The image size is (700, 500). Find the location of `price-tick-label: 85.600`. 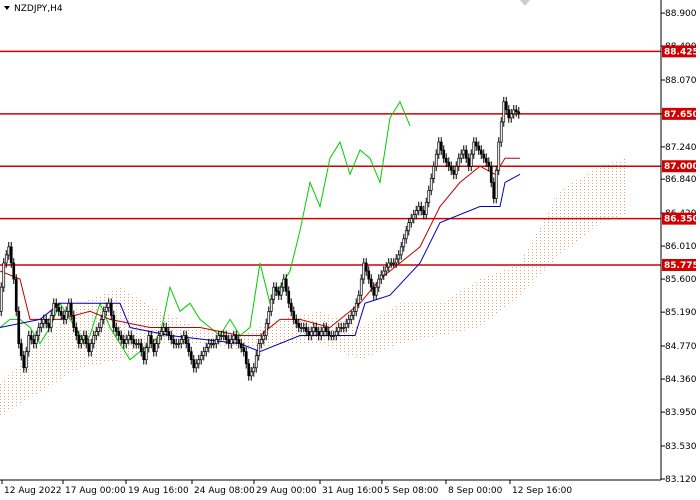

price-tick-label: 85.600 is located at coordinates (681, 280).